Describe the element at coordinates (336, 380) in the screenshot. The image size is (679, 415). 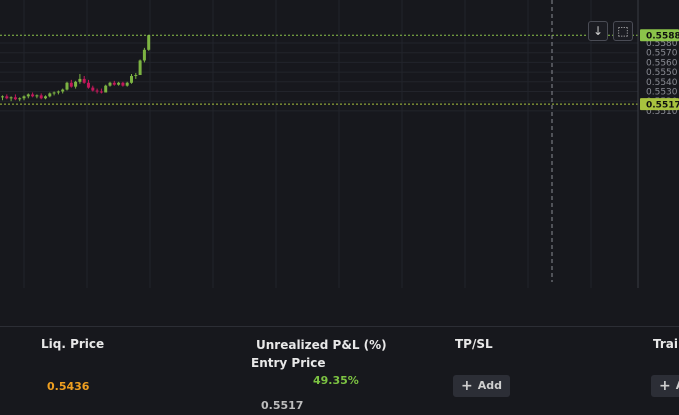
I see `unrealized-pnl-value: 49.35%` at that location.